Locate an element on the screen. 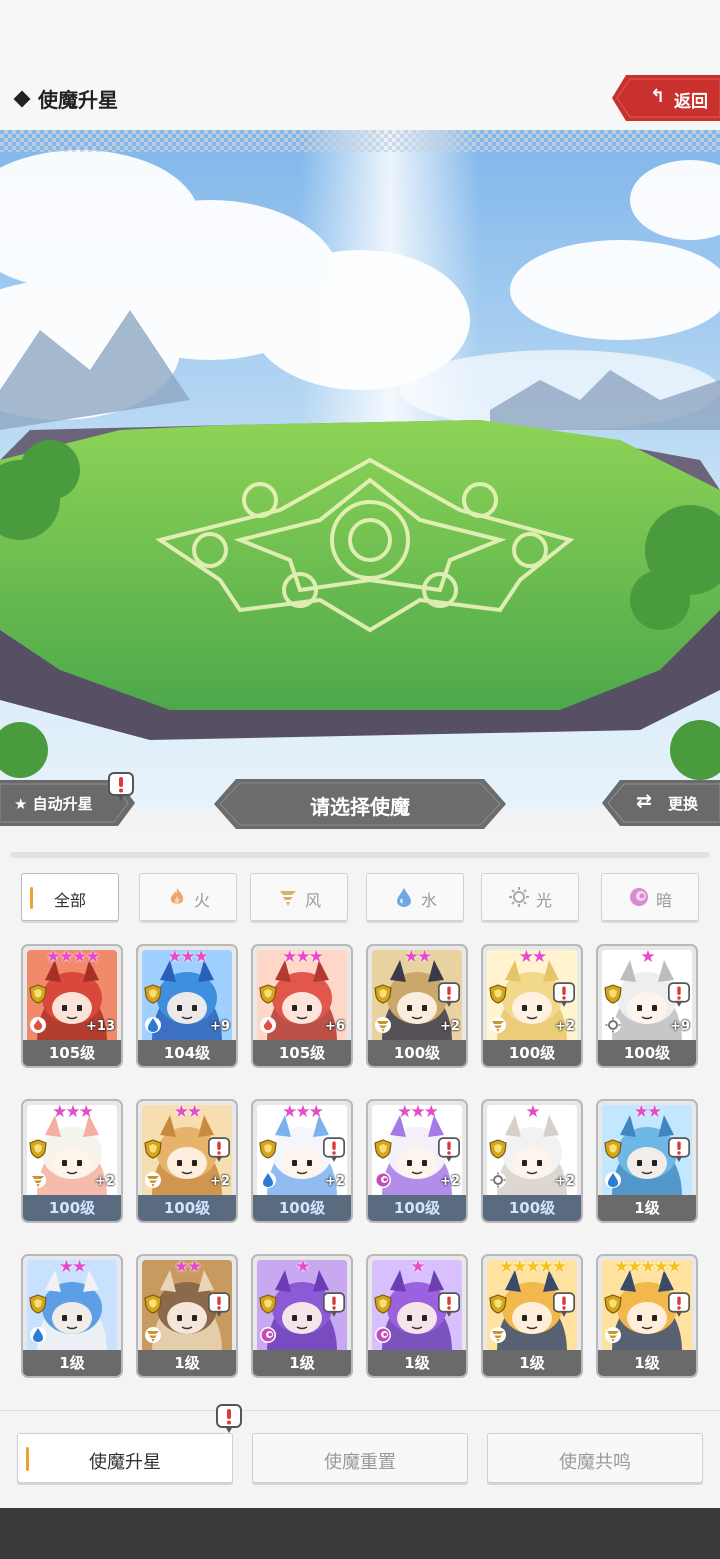 Image resolution: width=720 pixels, height=1559 pixels. filter-label: 暗 is located at coordinates (664, 900).